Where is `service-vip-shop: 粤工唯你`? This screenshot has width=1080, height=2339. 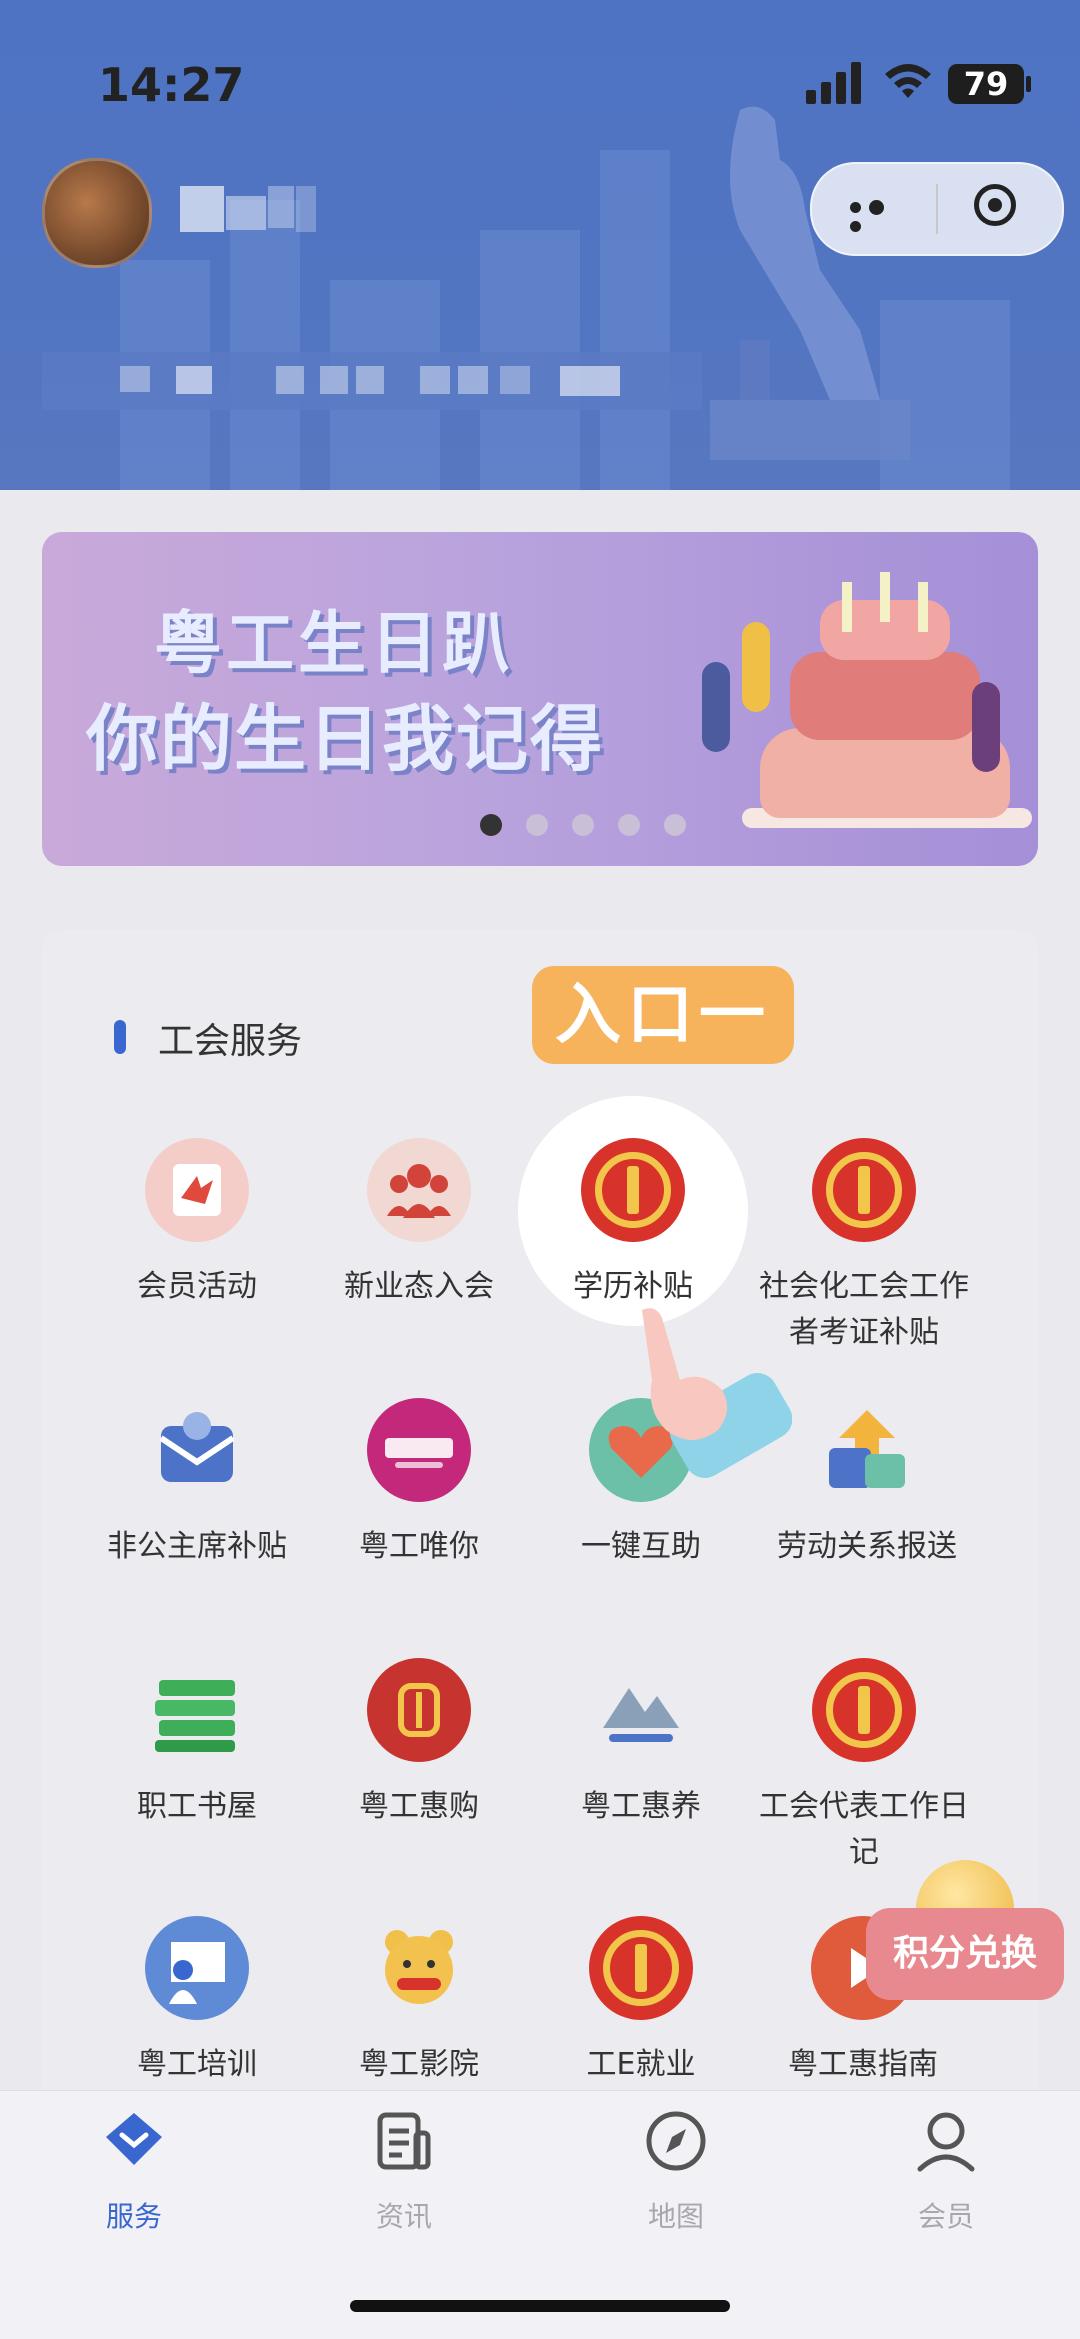
service-vip-shop: 粤工唯你 is located at coordinates (419, 1484).